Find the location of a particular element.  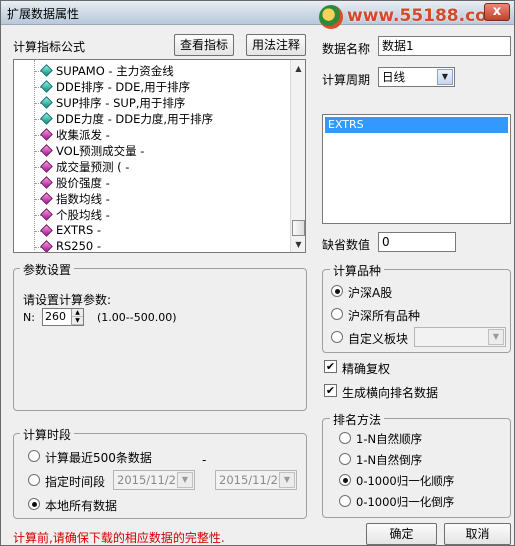

gen-rank-checkbox: ✔ is located at coordinates (330, 390).